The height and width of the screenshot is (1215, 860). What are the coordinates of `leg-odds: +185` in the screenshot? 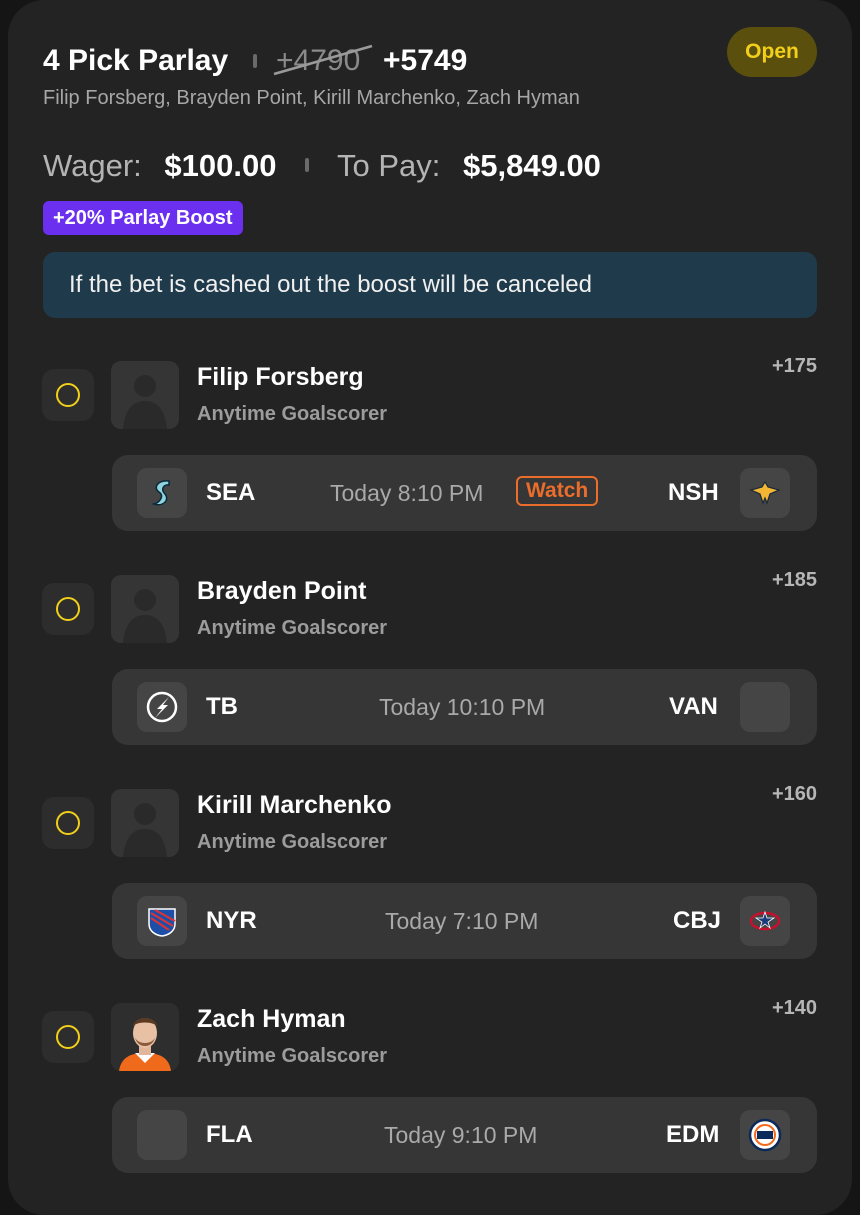 It's located at (794, 580).